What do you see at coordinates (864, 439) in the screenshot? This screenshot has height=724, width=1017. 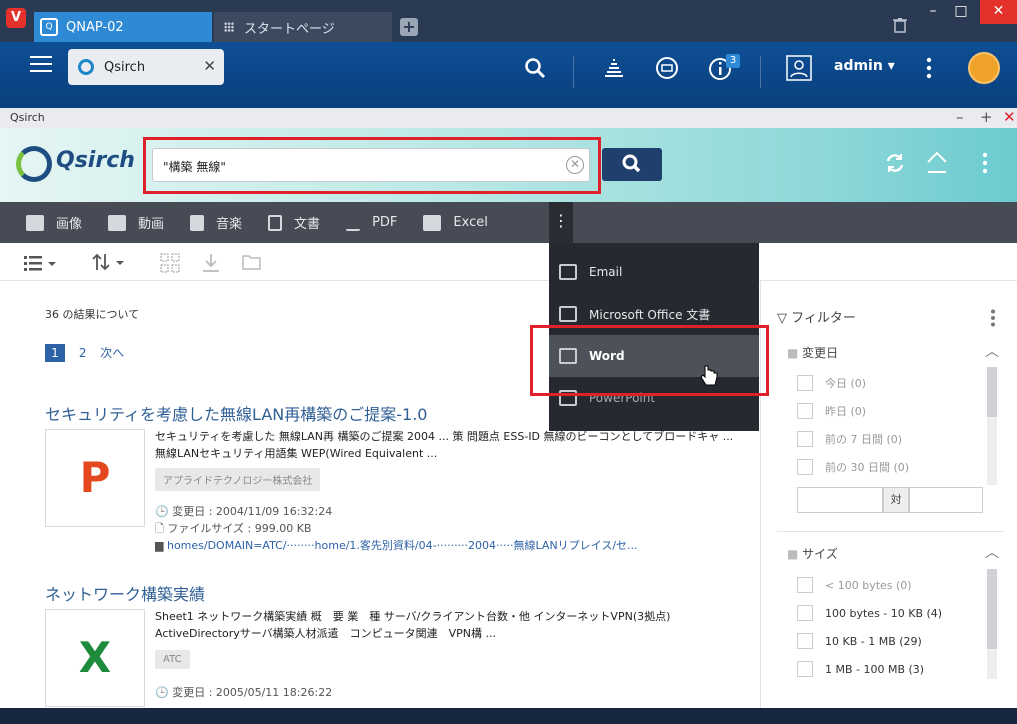 I see `option-label: 前の 7 日間 (0)` at bounding box center [864, 439].